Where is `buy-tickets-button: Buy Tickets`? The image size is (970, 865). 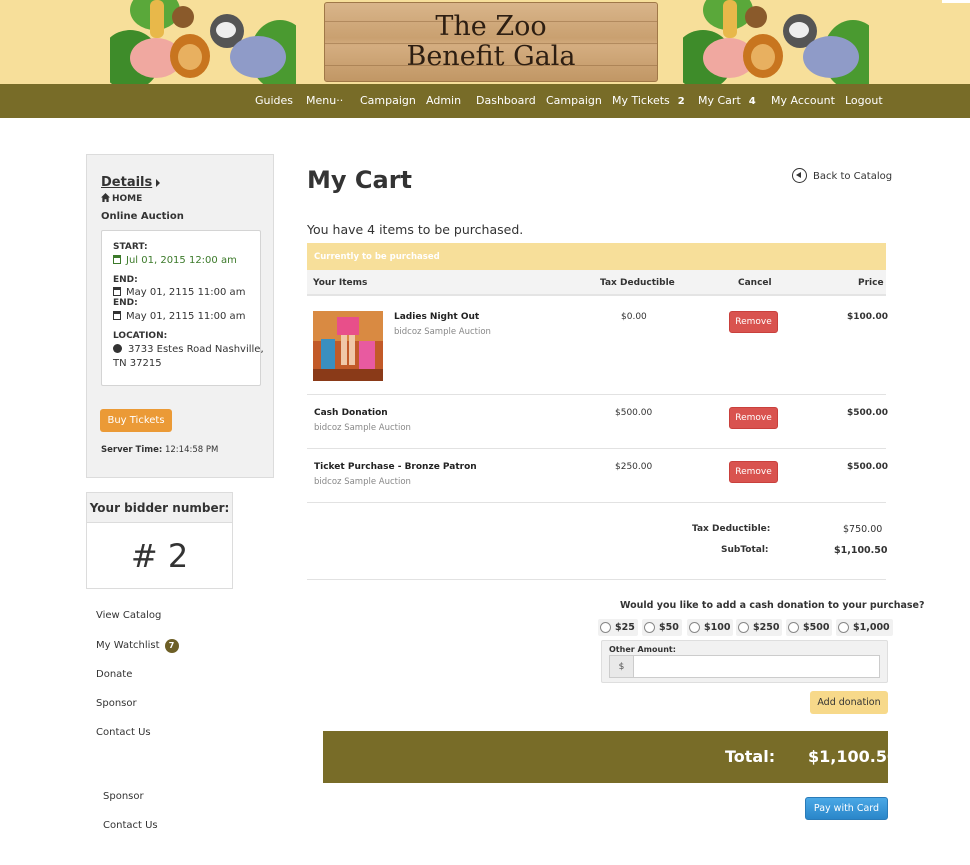
buy-tickets-button: Buy Tickets is located at coordinates (136, 420).